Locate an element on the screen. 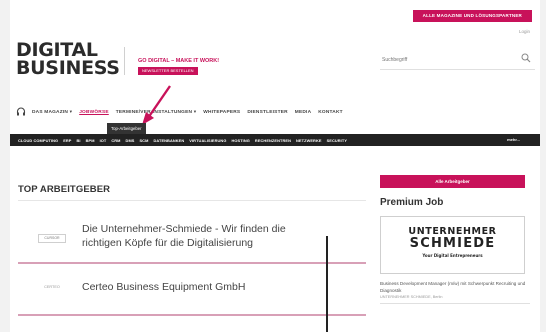 Image resolution: width=546 pixels, height=332 pixels. card-logo-line3: Your Digital Entrepreneurs is located at coordinates (452, 255).